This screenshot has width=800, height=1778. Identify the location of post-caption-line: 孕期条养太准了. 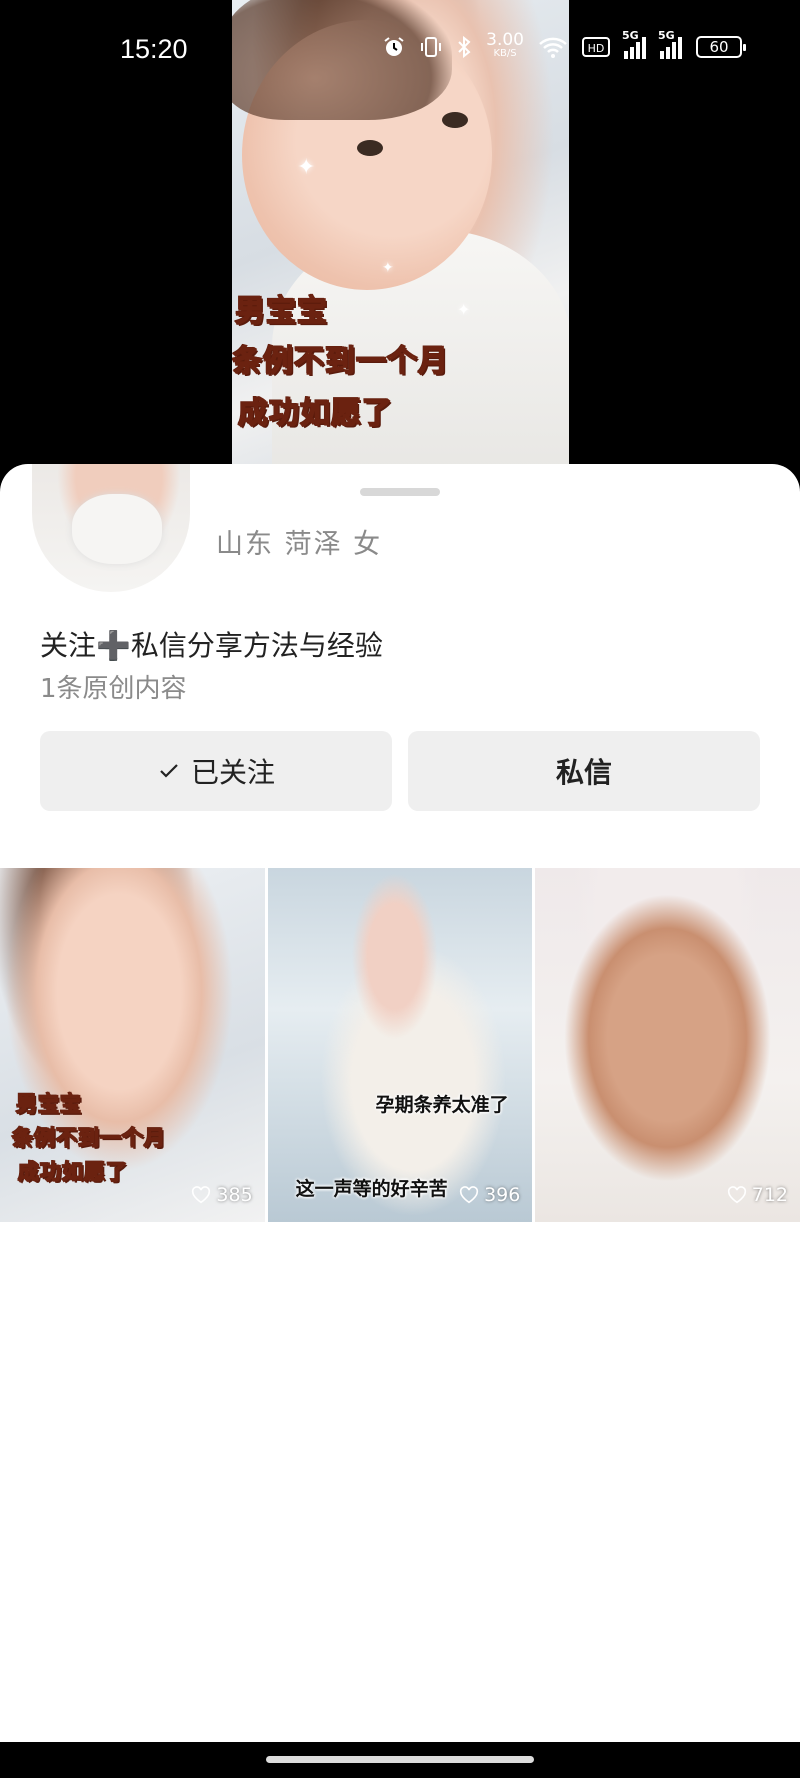
(442, 1105).